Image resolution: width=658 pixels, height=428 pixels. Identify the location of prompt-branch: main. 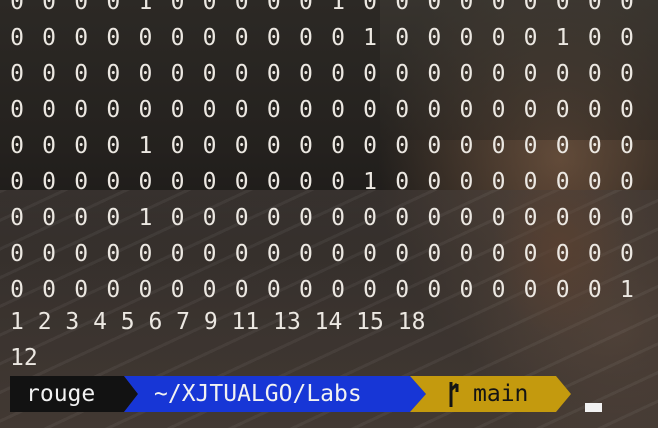
(501, 394).